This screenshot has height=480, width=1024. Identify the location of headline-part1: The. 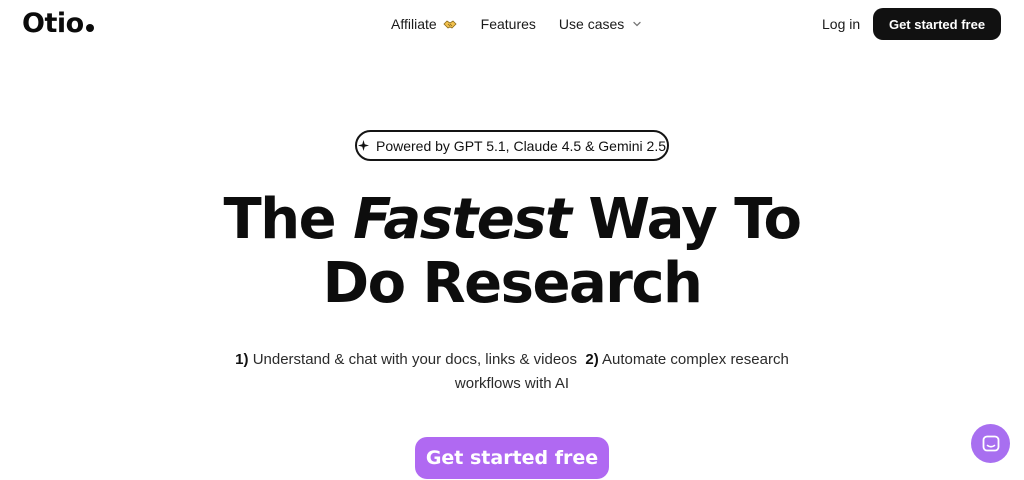
(280, 219).